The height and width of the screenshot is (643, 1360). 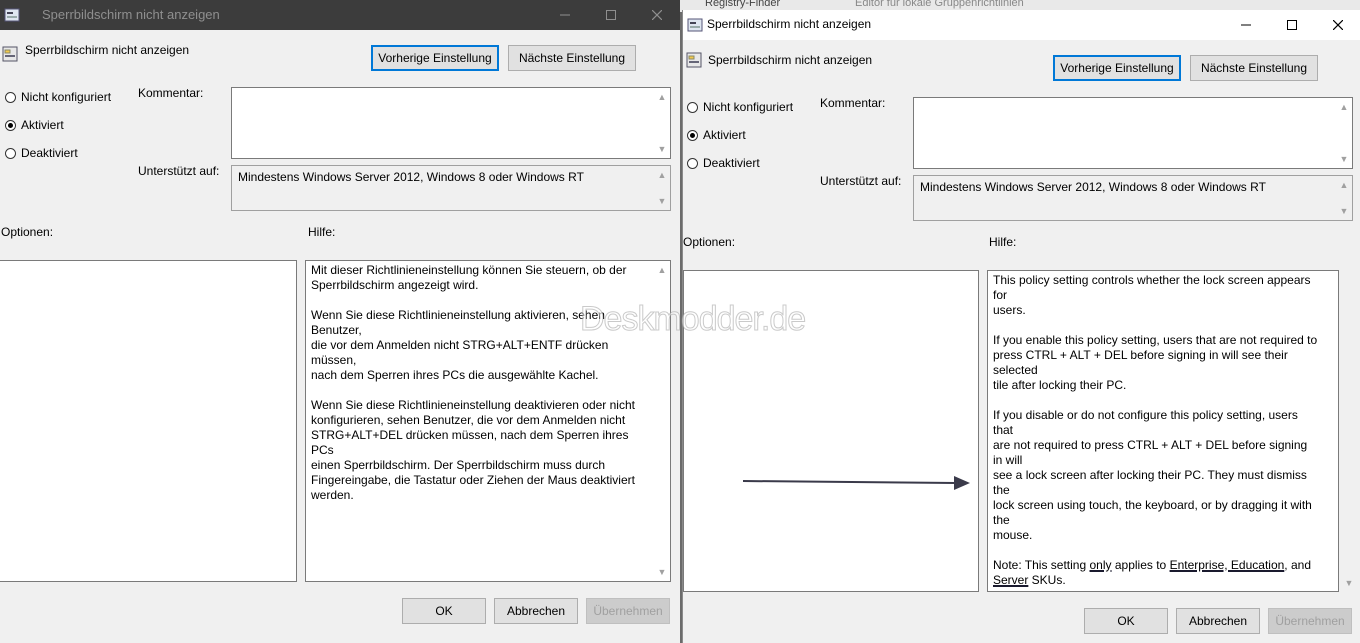 What do you see at coordinates (1254, 68) in the screenshot?
I see `right-next-setting-button: Nächste Einstellung` at bounding box center [1254, 68].